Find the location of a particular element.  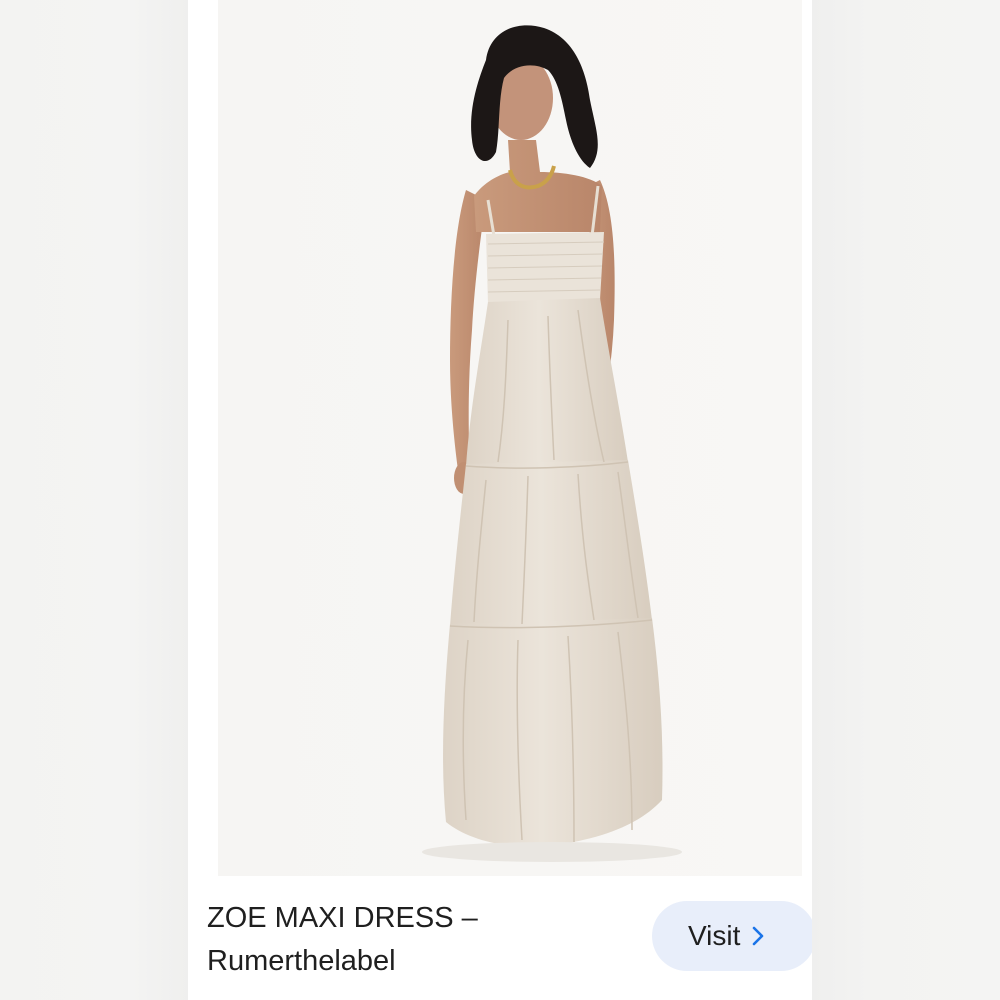

result-title: ZOE MAXI DRESS – Rumerthelabel is located at coordinates (407, 940).